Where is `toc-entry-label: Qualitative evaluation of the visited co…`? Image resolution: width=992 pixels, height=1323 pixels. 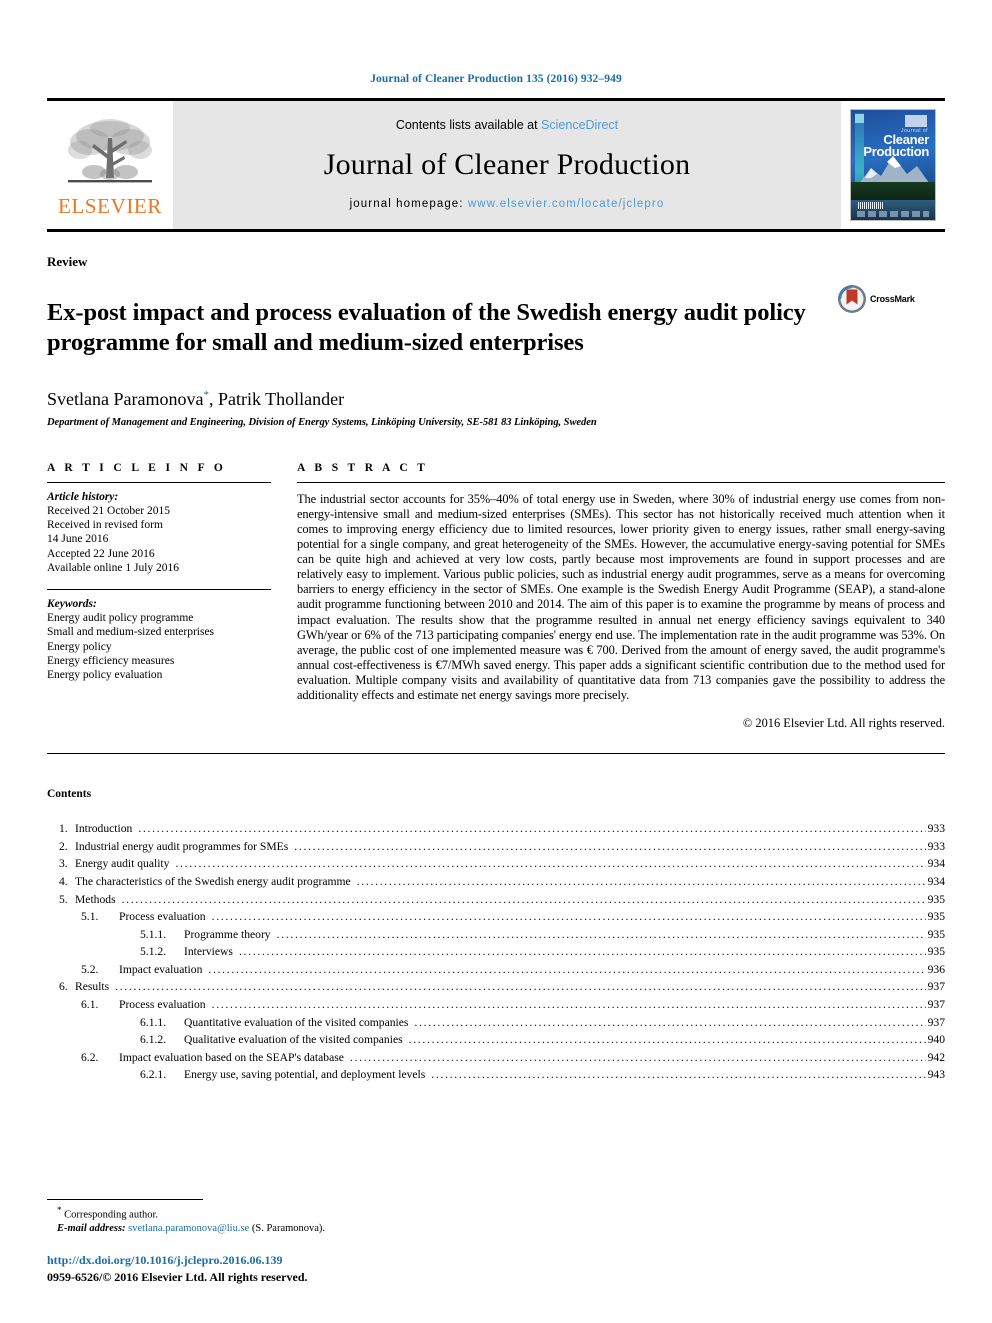
toc-entry-label: Qualitative evaluation of the visited co… is located at coordinates (293, 1040).